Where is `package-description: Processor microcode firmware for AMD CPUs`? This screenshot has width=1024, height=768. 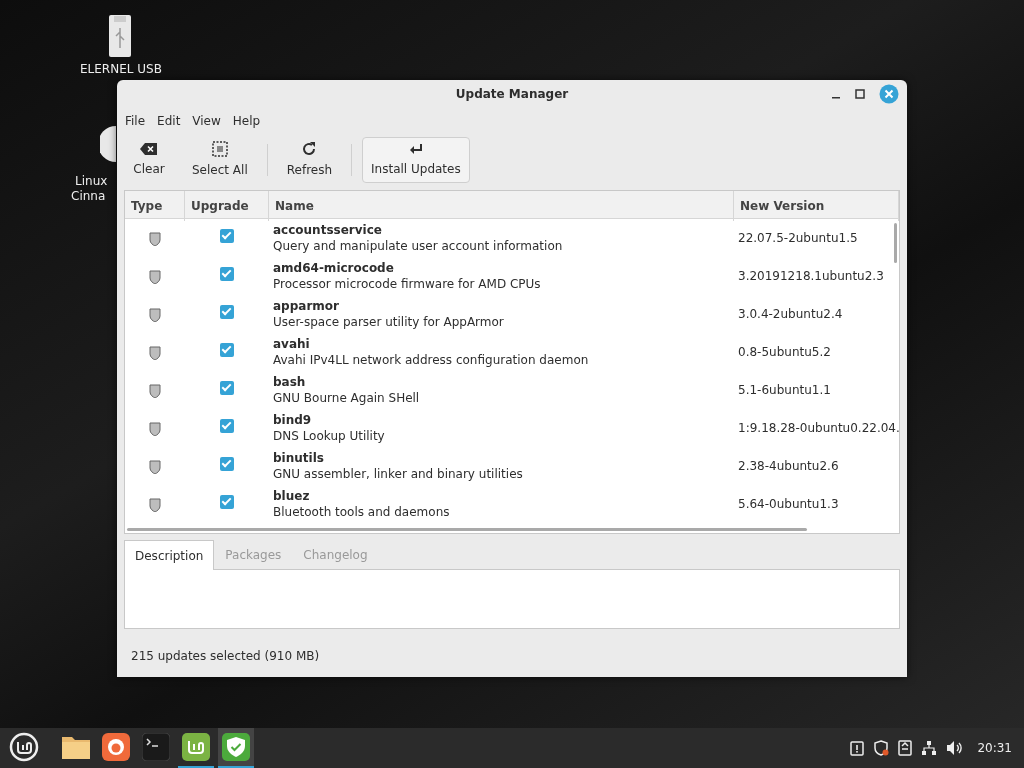 package-description: Processor microcode firmware for AMD CPUs is located at coordinates (407, 283).